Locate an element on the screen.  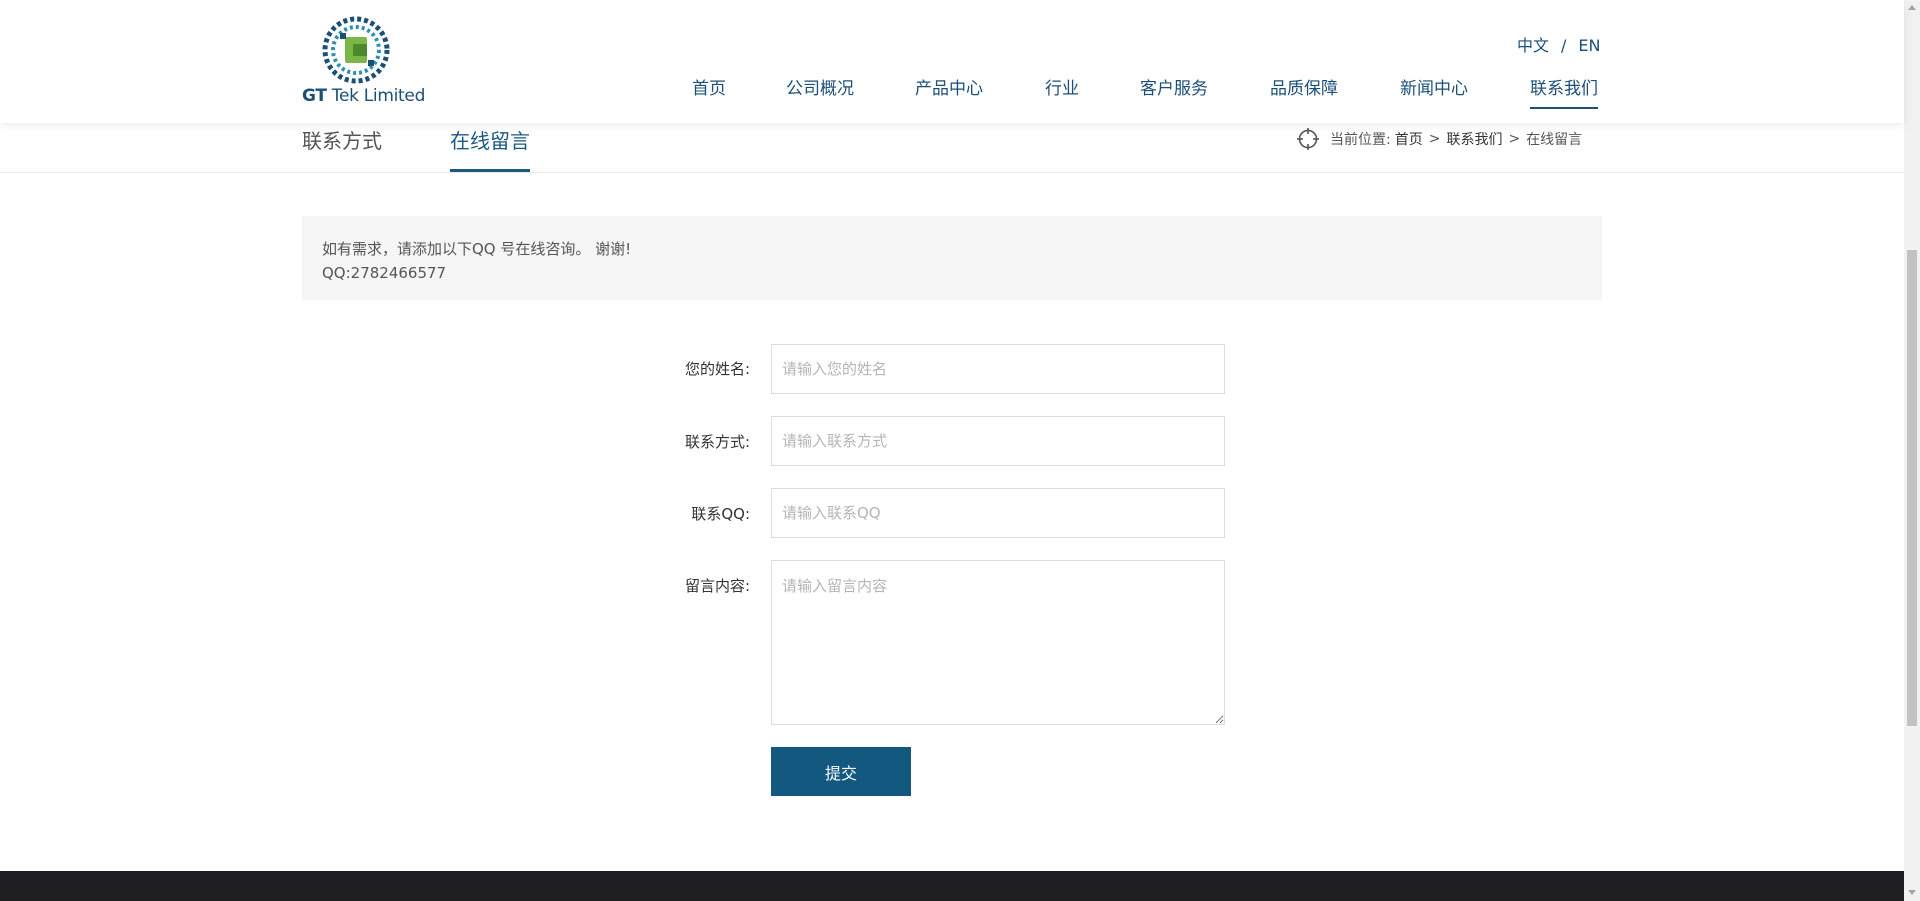
name-label: 您的姓名: is located at coordinates (717, 369).